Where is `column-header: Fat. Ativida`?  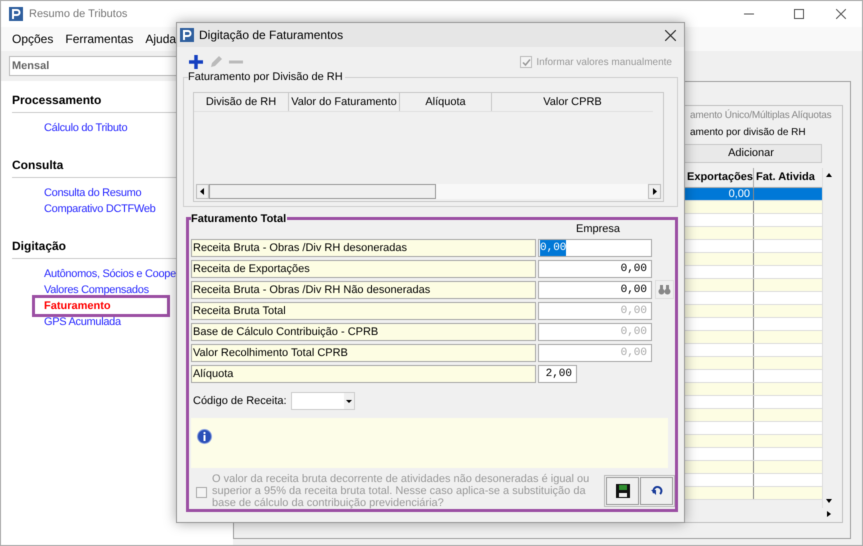 column-header: Fat. Ativida is located at coordinates (788, 177).